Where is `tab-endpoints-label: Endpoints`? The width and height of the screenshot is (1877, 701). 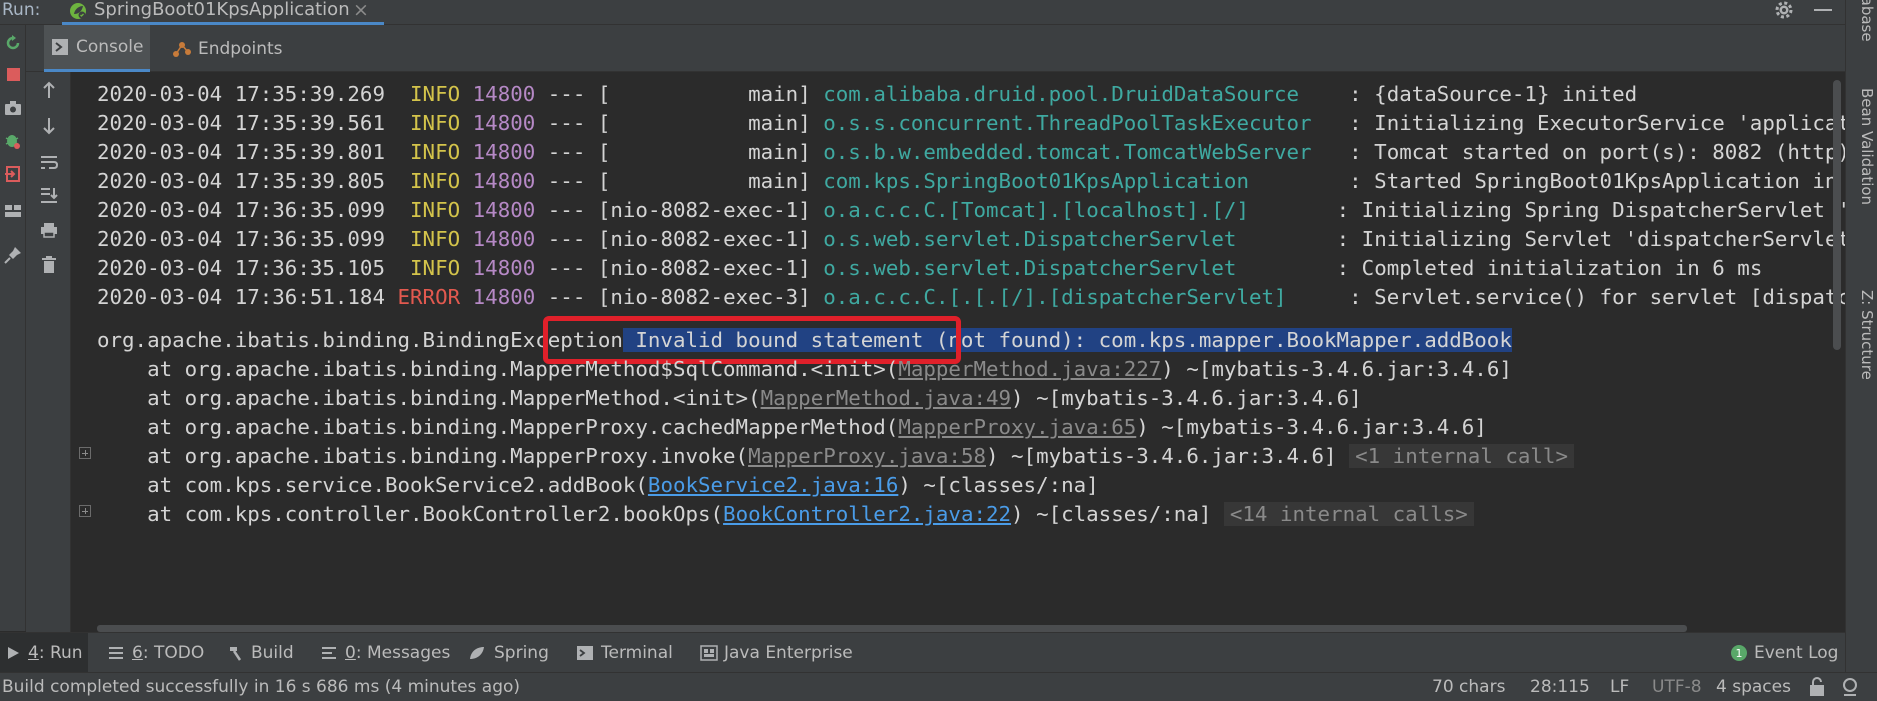 tab-endpoints-label: Endpoints is located at coordinates (240, 48).